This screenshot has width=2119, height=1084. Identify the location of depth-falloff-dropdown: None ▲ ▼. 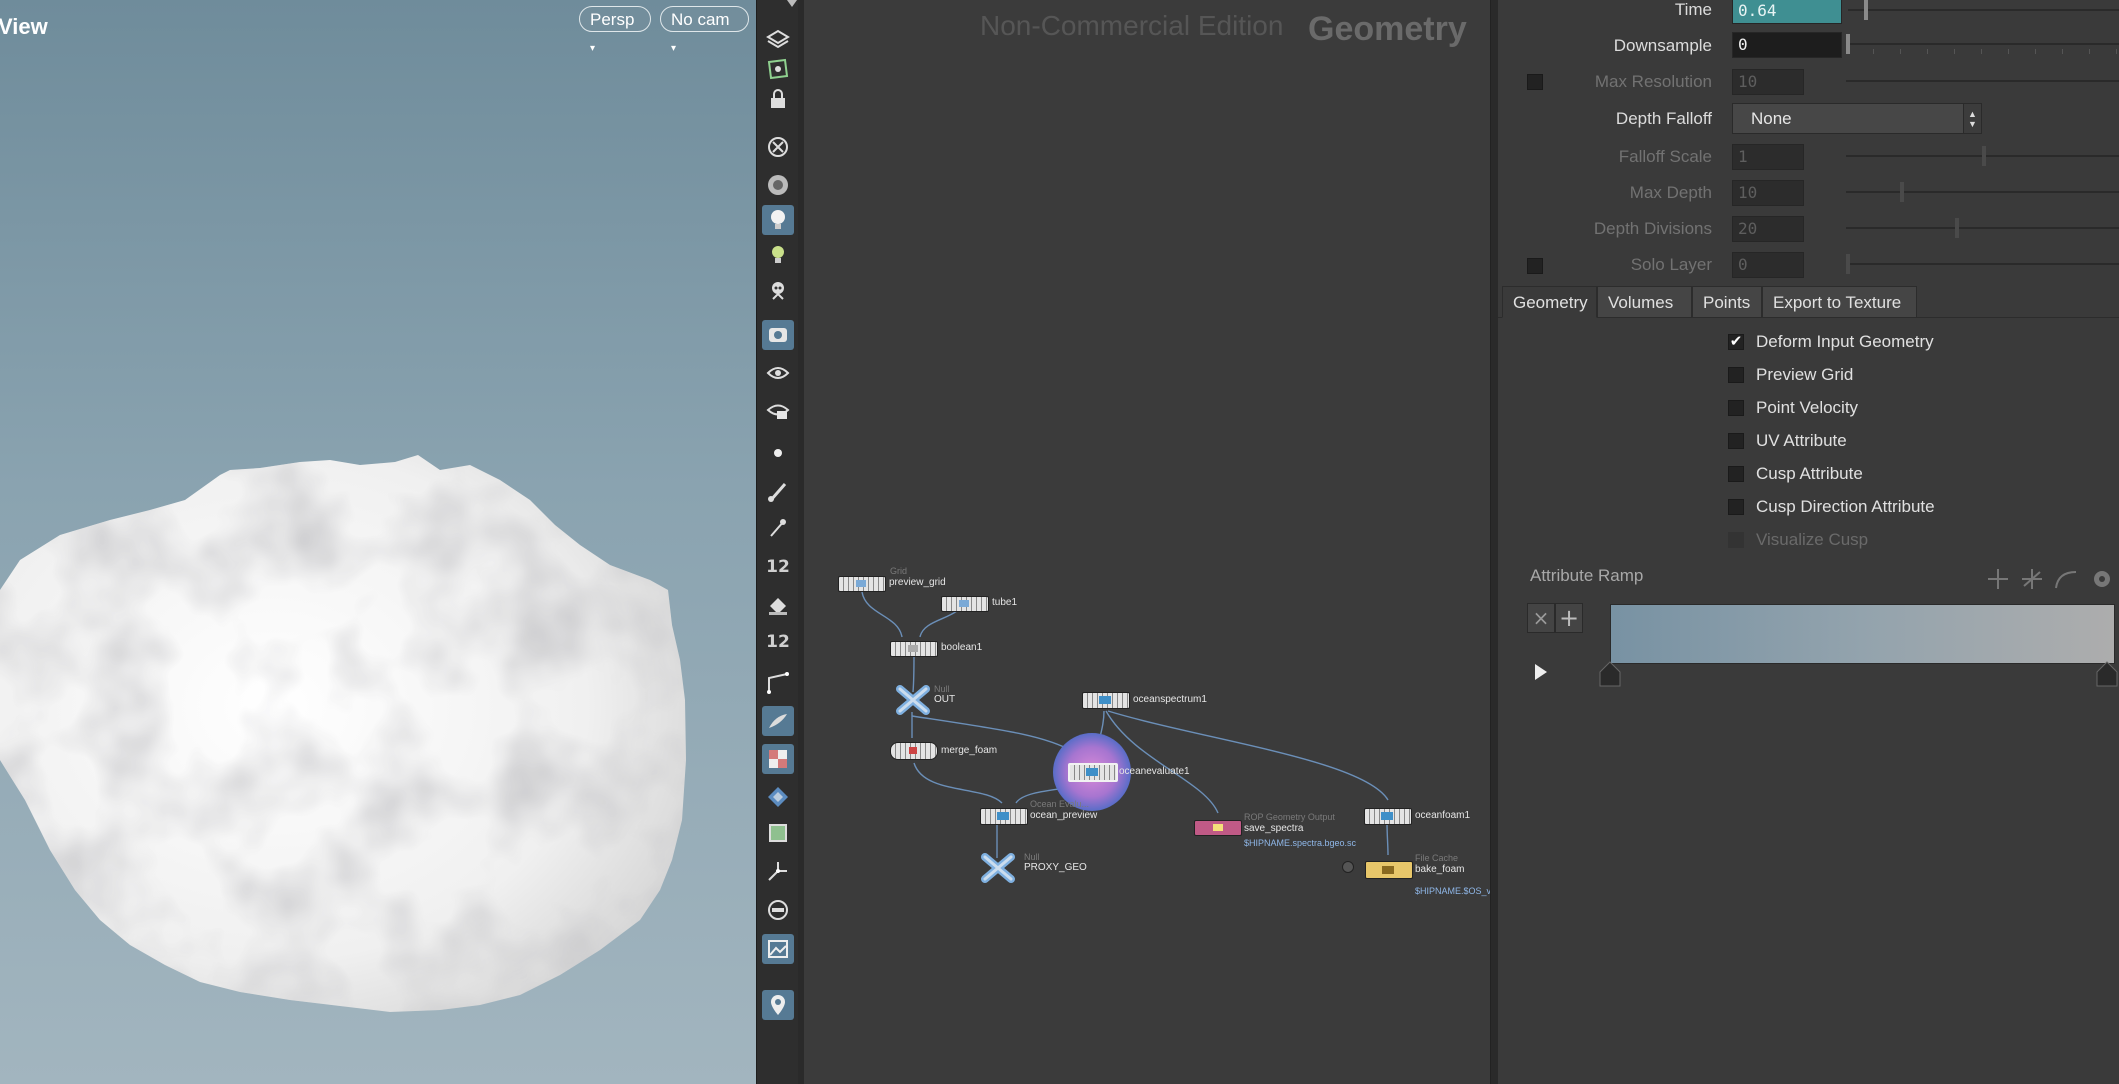
(1857, 118).